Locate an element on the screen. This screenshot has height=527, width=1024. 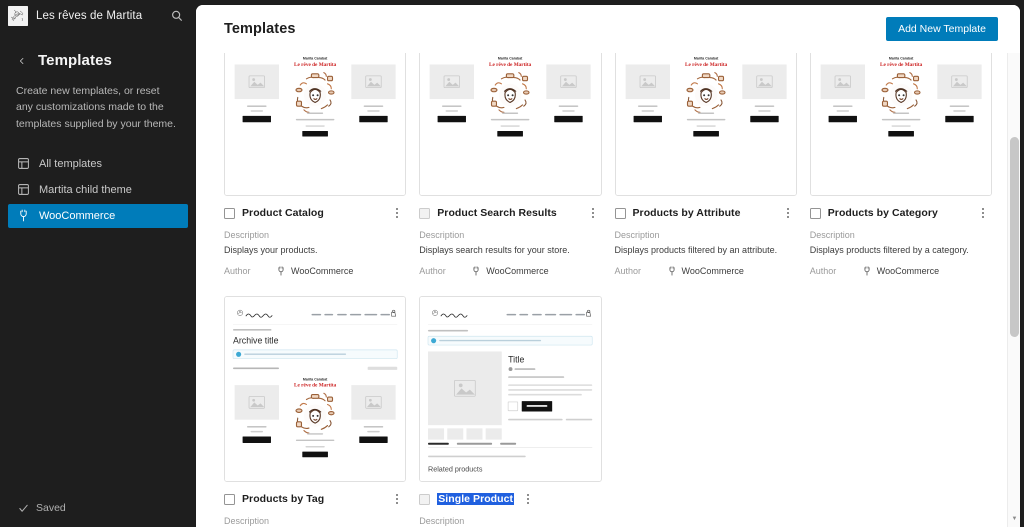
svg-text: Archive title is located at coordinates (256, 341).